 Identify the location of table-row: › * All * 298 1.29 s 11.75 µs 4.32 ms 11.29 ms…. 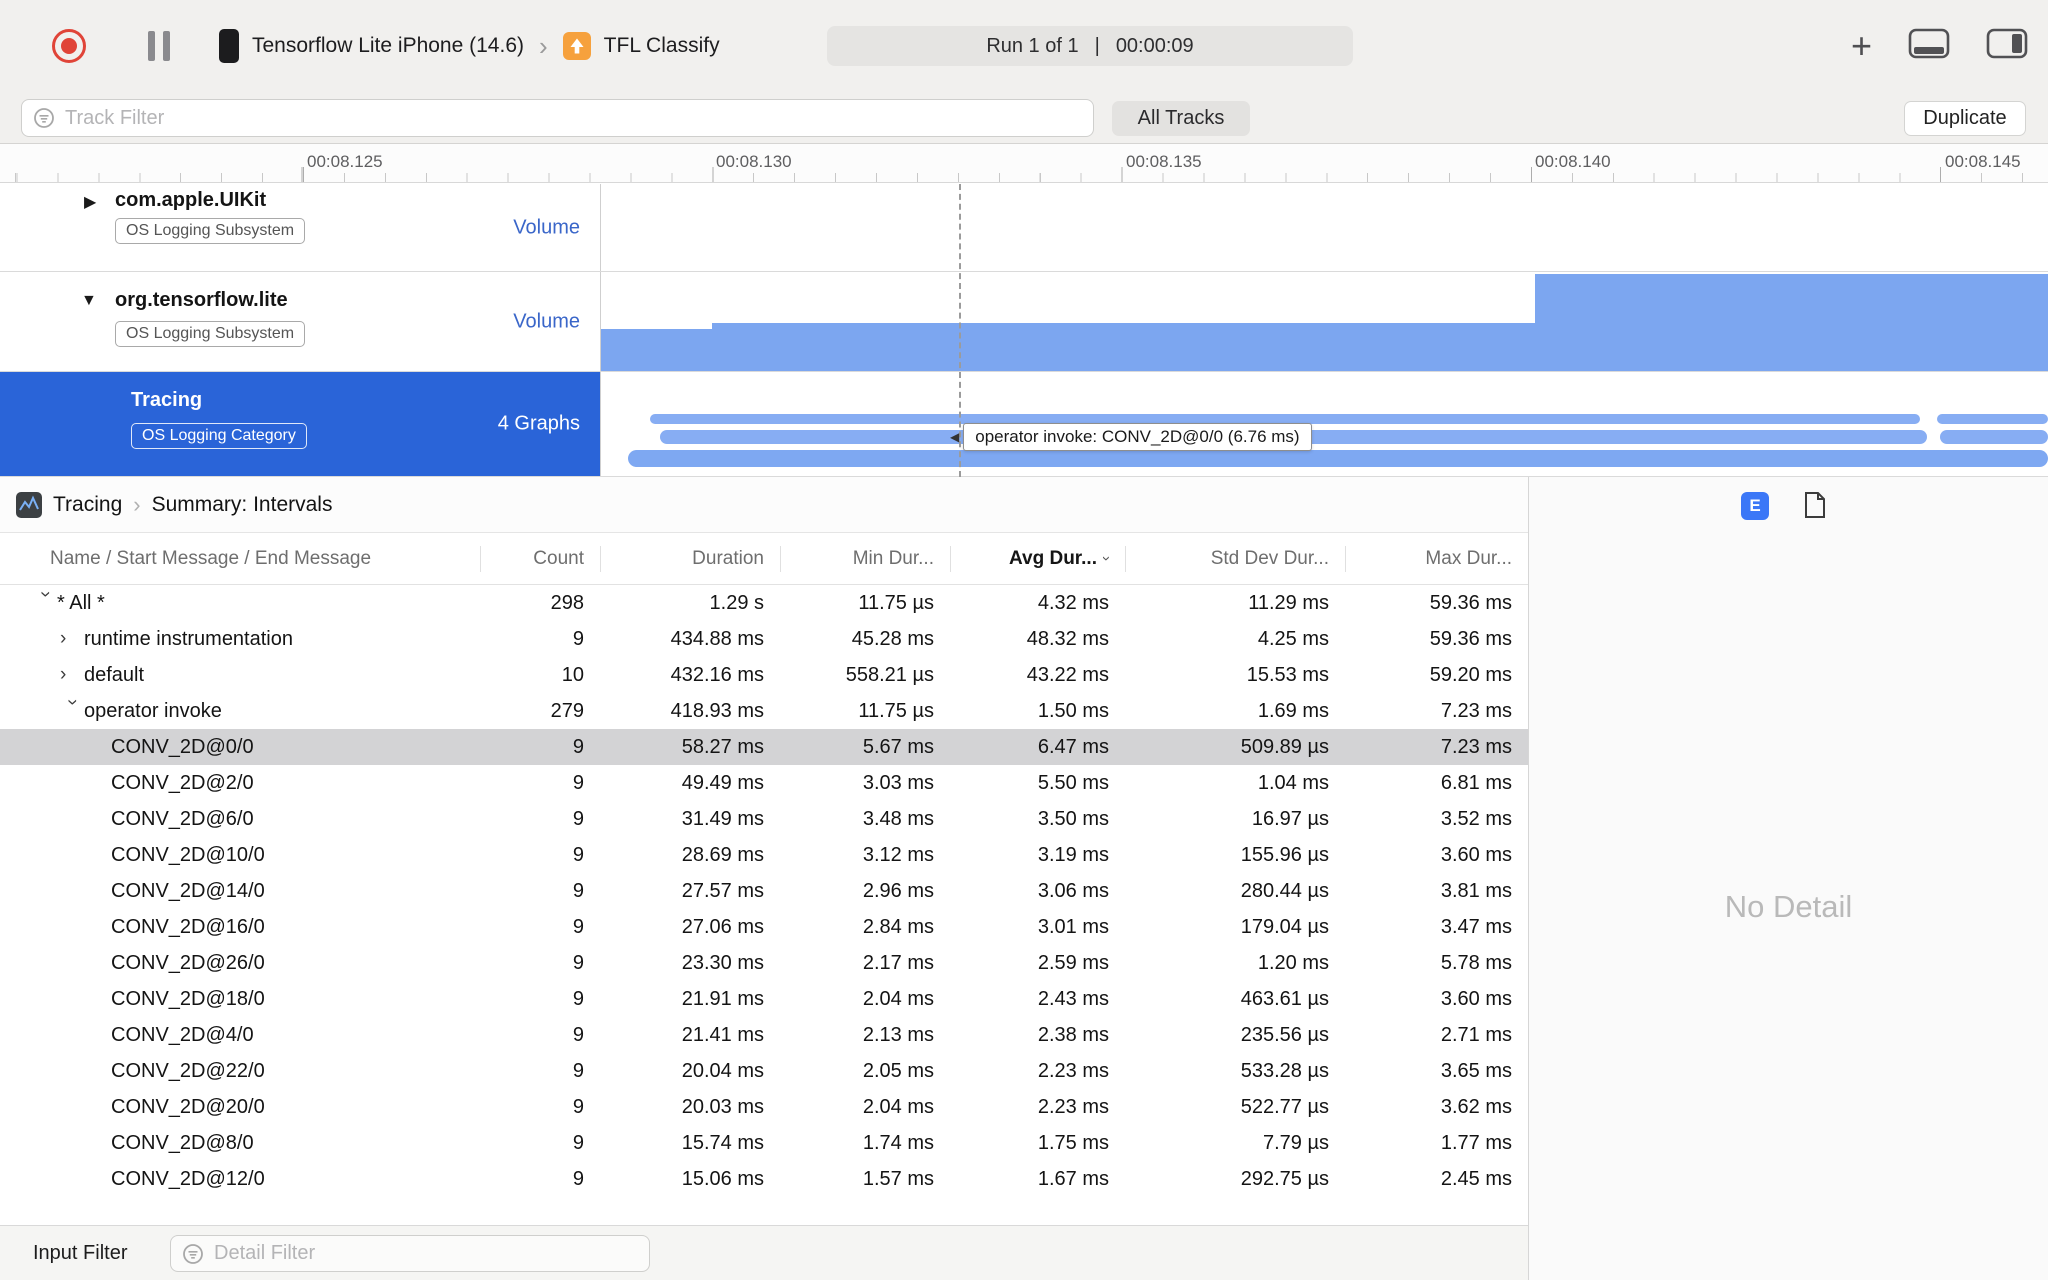
(764, 603).